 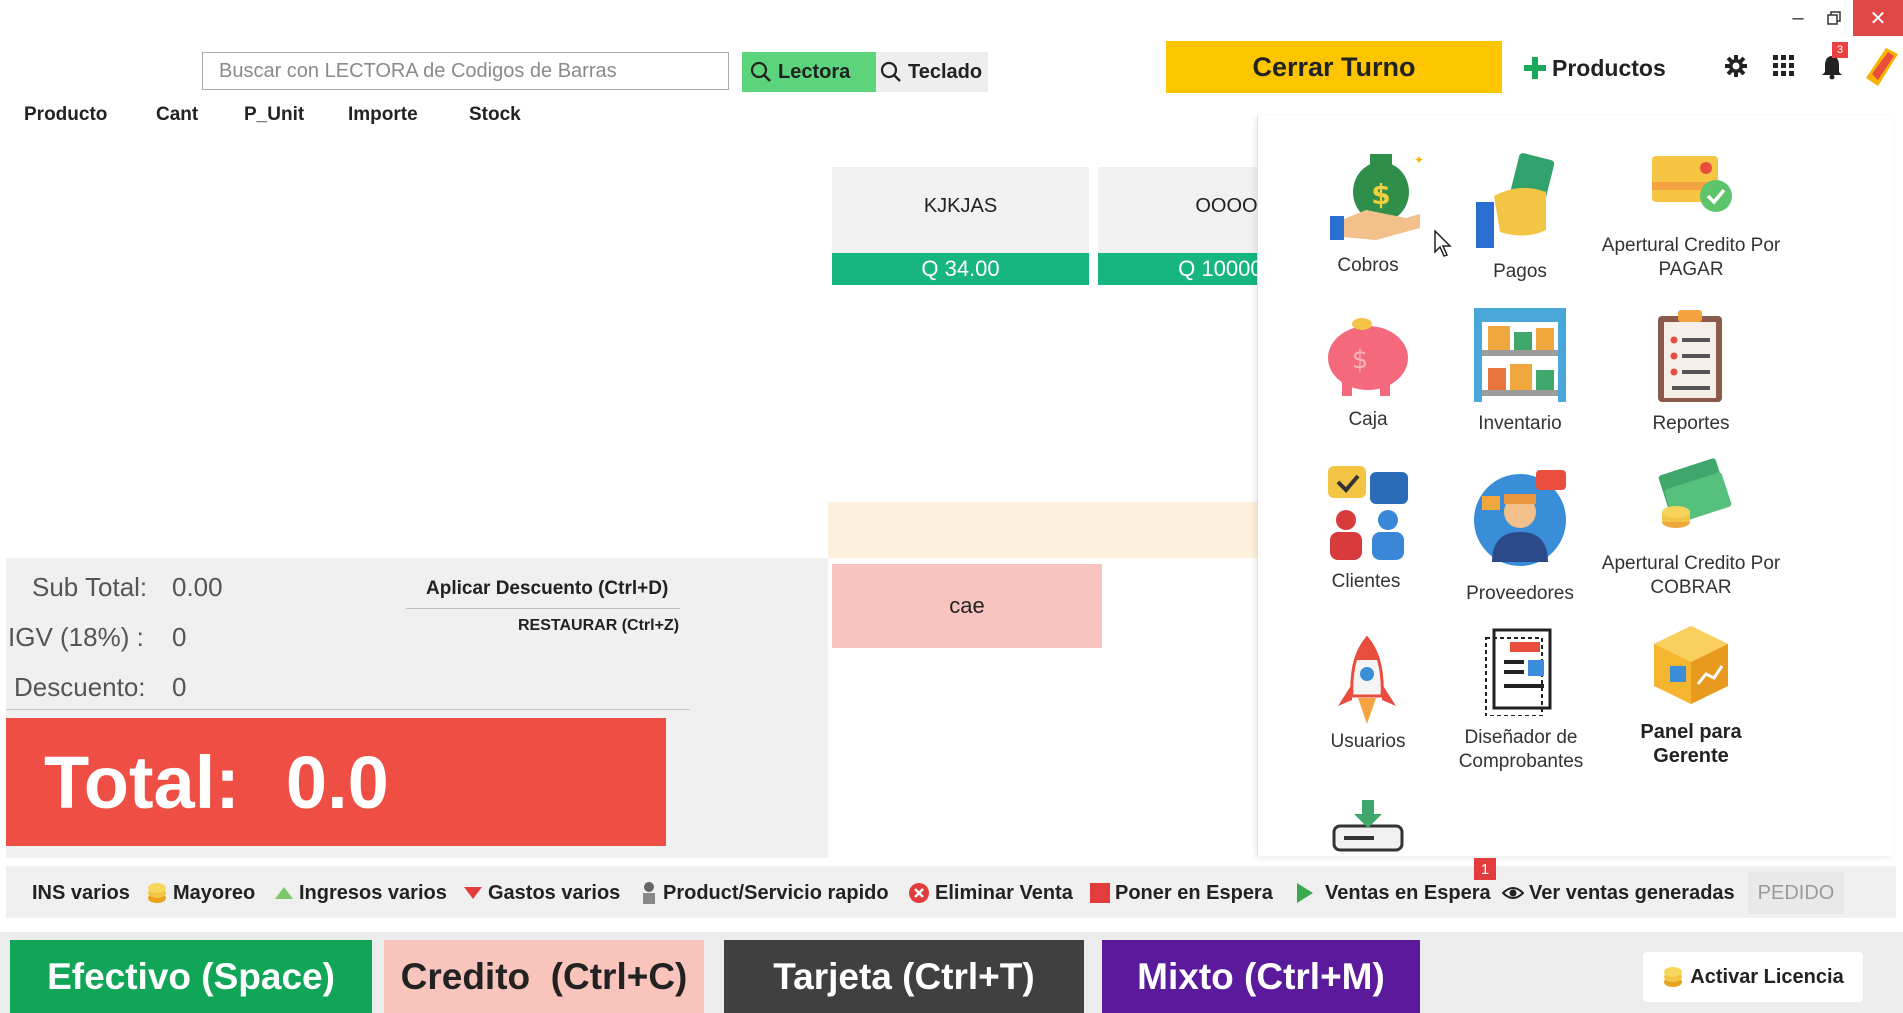 What do you see at coordinates (598, 626) in the screenshot?
I see `restore-button: RESTAURAR (Ctrl+Z)` at bounding box center [598, 626].